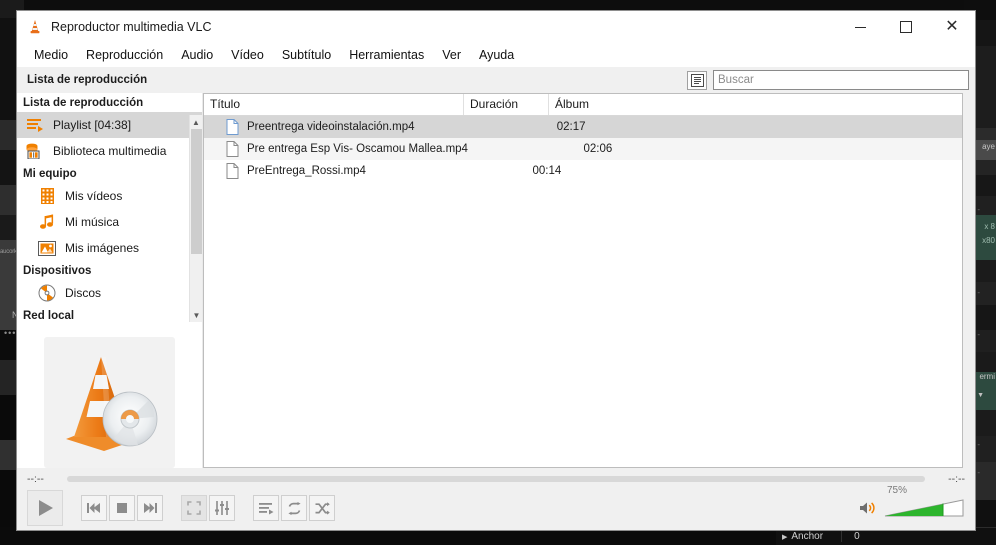  What do you see at coordinates (83, 103) in the screenshot?
I see `sidebar-group-playlist: Lista de reproducción` at bounding box center [83, 103].